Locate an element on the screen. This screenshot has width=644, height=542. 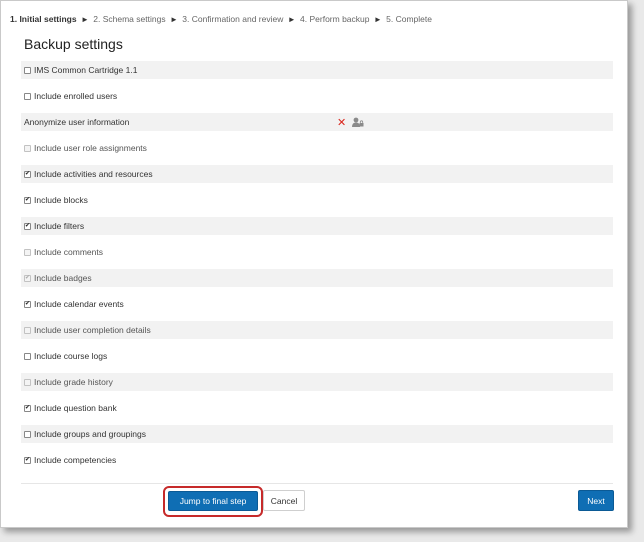
setting-include-course-logs: Include course logs is located at coordinates (317, 356).